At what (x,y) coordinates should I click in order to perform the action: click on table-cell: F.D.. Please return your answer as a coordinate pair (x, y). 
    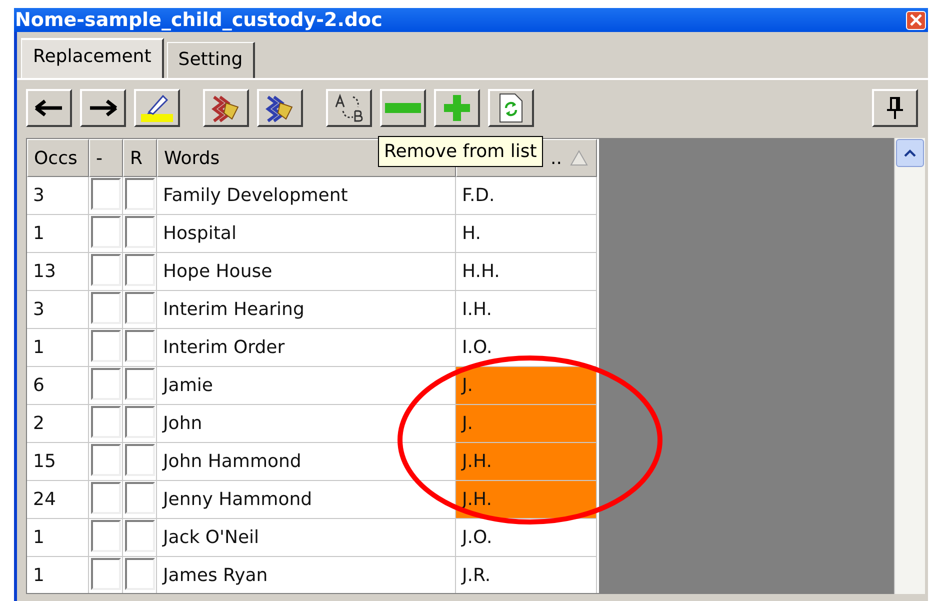
    Looking at the image, I should click on (526, 196).